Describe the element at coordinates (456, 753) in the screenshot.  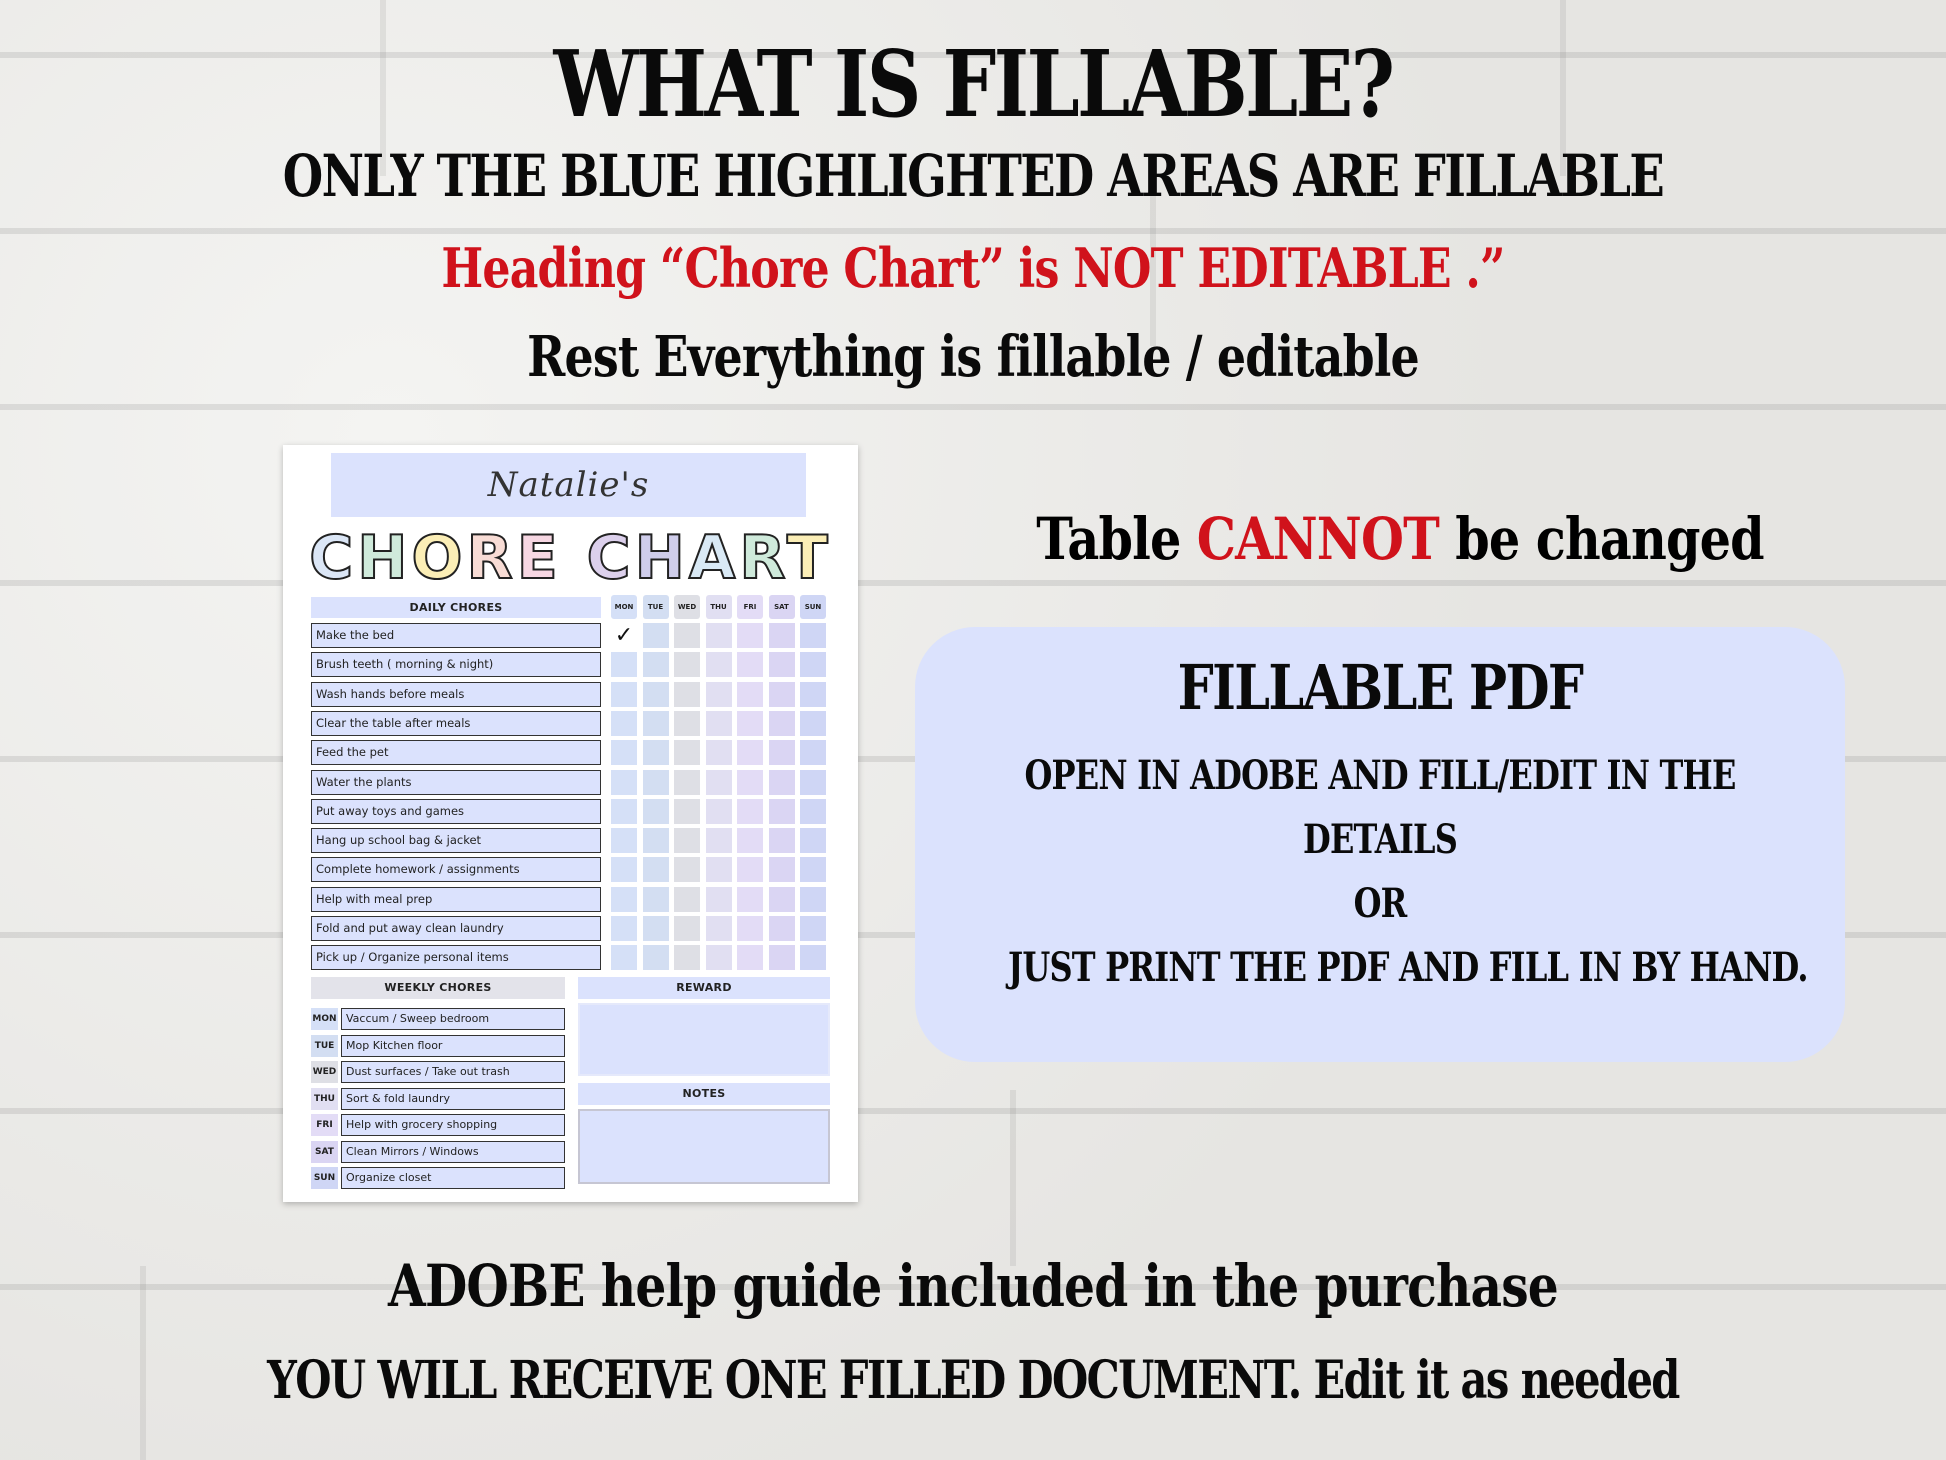
I see `daily-chore-field: Feed the pet` at that location.